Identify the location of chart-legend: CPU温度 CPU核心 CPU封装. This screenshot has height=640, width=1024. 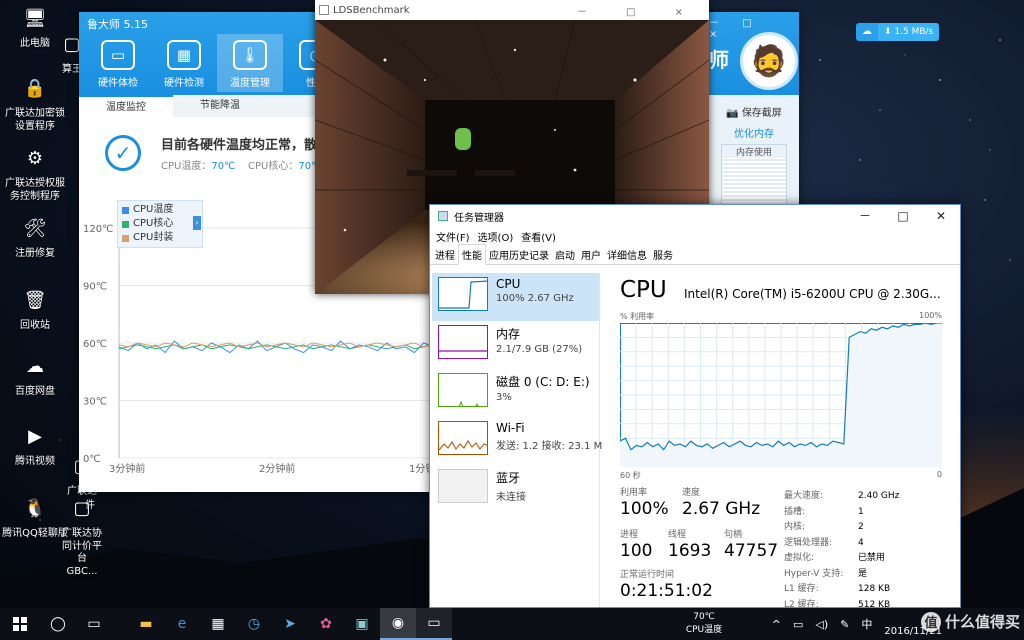
(160, 224).